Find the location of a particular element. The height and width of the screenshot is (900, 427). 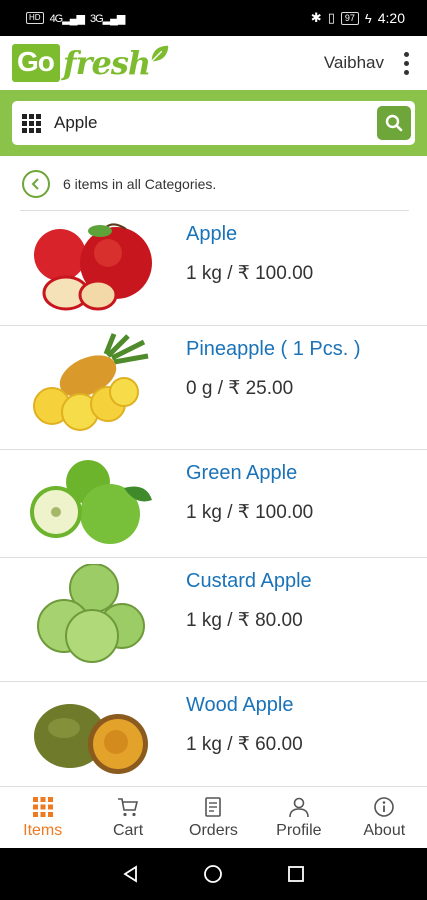

cart-icon is located at coordinates (128, 806).